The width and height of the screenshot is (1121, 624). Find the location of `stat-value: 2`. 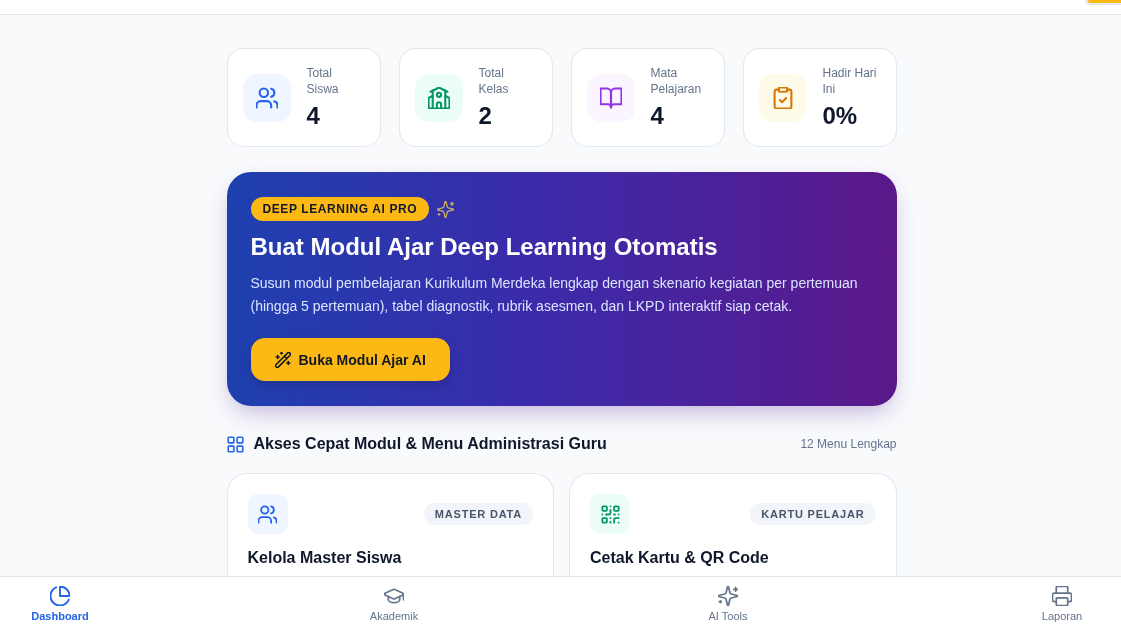

stat-value: 2 is located at coordinates (485, 116).